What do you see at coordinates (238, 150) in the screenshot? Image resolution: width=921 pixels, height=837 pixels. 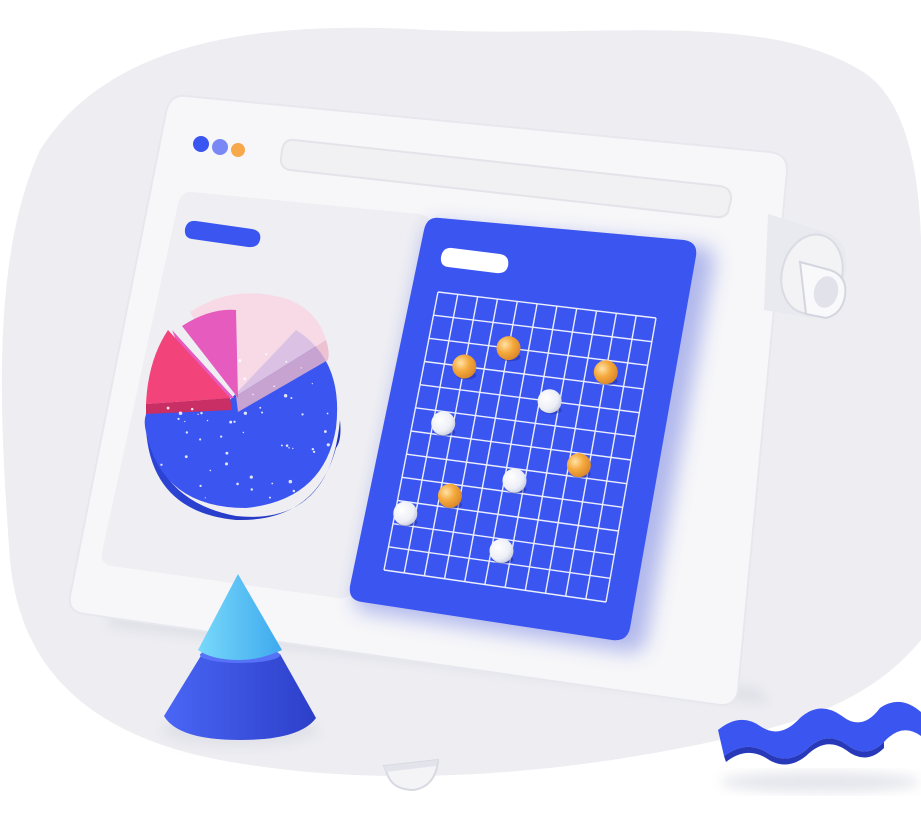 I see `dot-orange-icon` at bounding box center [238, 150].